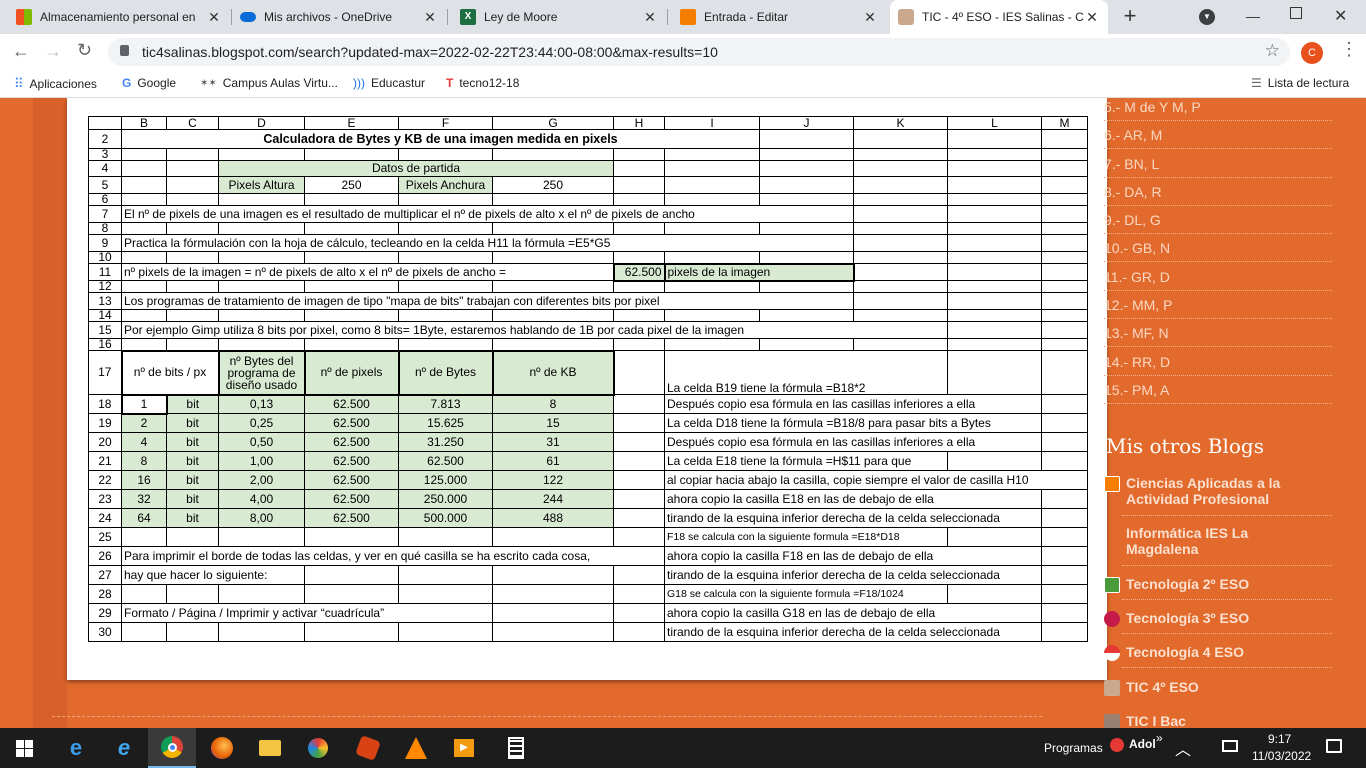 This screenshot has height=768, width=1366. What do you see at coordinates (105, 461) in the screenshot?
I see `row-header: 21` at bounding box center [105, 461].